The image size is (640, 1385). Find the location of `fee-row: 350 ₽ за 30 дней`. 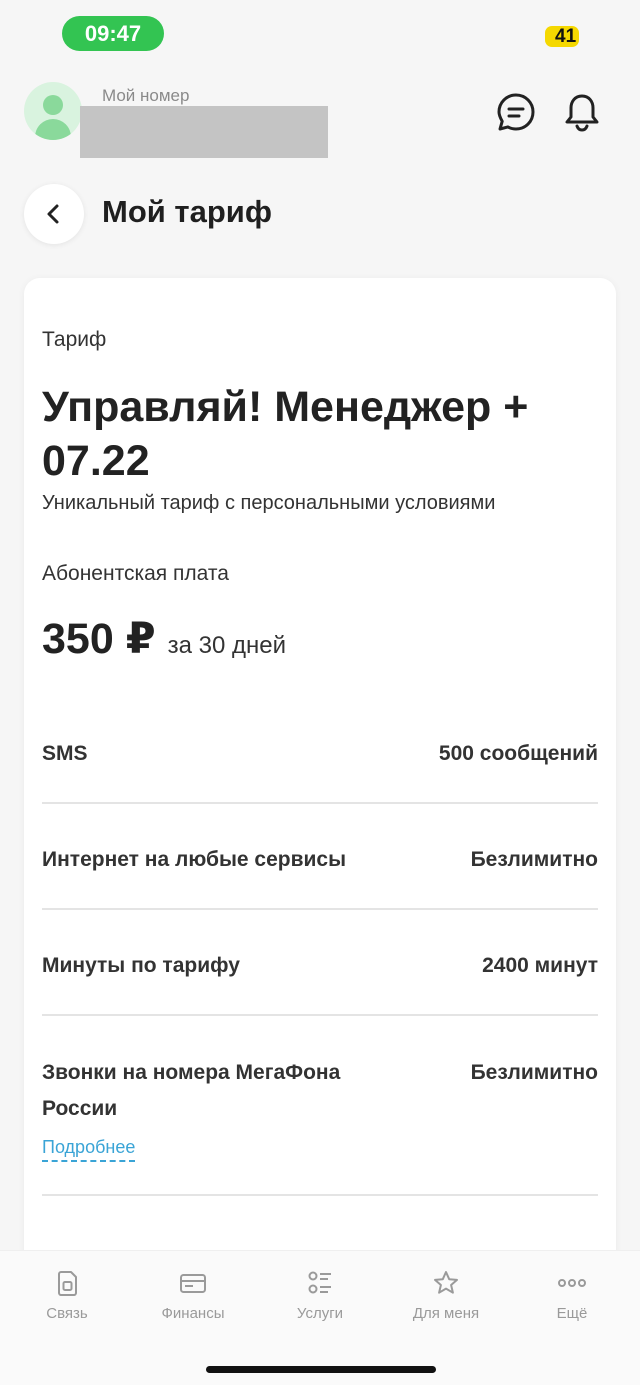

fee-row: 350 ₽ за 30 дней is located at coordinates (164, 639).